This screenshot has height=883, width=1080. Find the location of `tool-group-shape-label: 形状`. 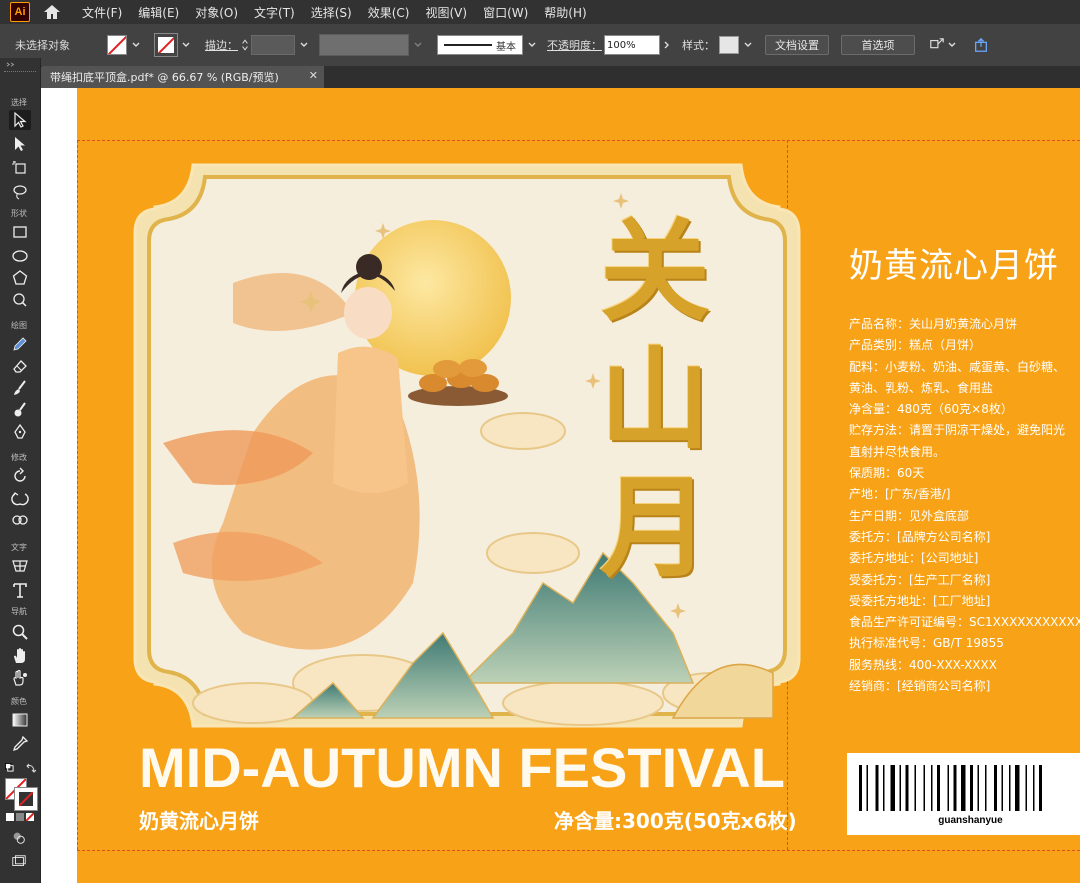

tool-group-shape-label: 形状 is located at coordinates (19, 213).